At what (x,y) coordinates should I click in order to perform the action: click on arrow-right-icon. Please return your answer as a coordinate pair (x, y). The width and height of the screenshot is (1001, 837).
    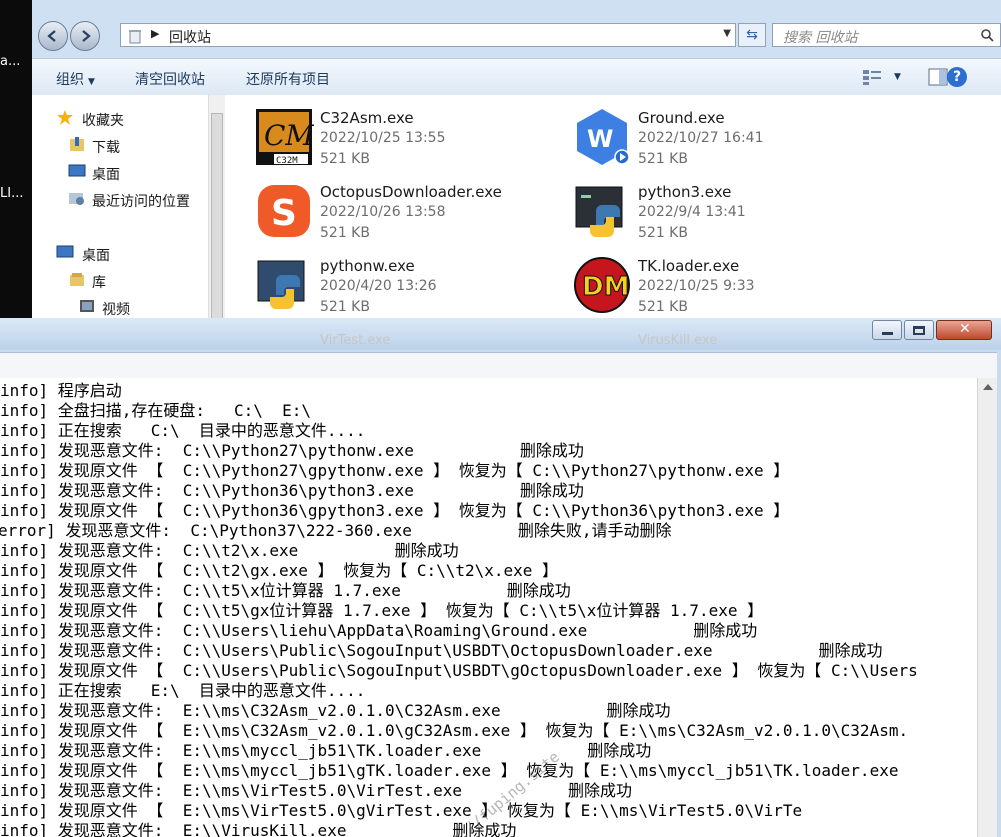
    Looking at the image, I should click on (86, 36).